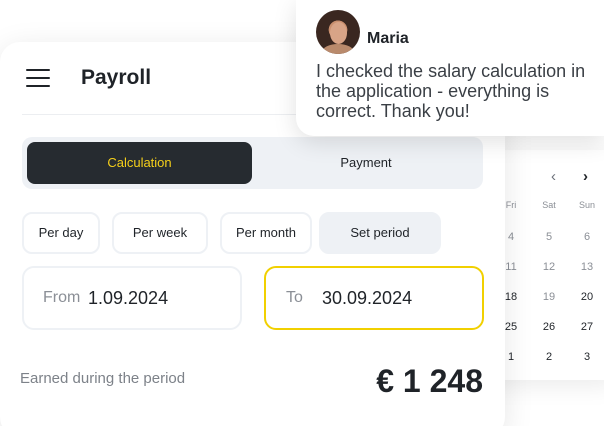 This screenshot has height=426, width=604. Describe the element at coordinates (128, 298) in the screenshot. I see `from-date-value: 1.09.2024` at that location.